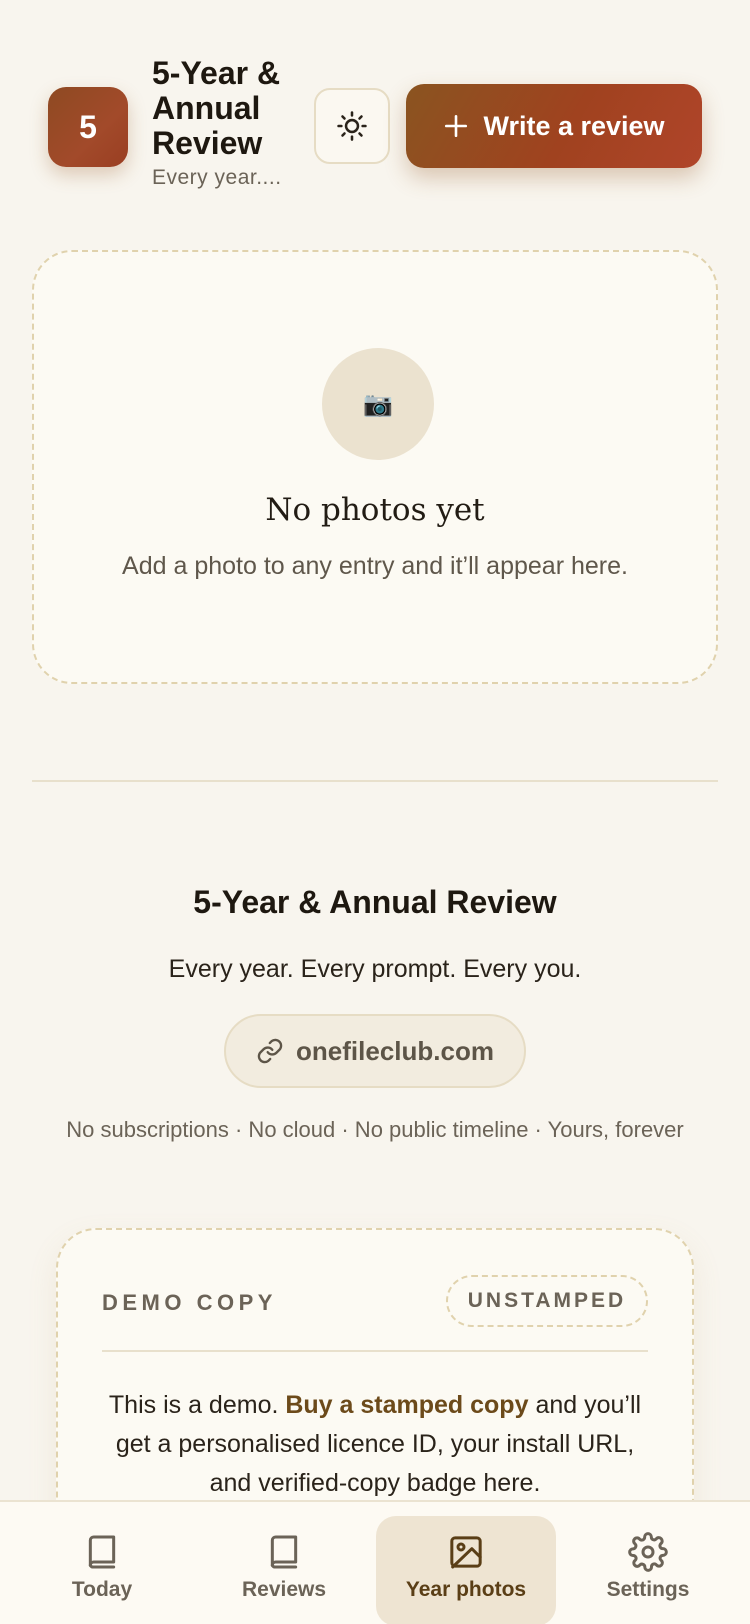 This screenshot has width=750, height=1624. What do you see at coordinates (284, 1570) in the screenshot?
I see `nav-item-reviews: Reviews` at bounding box center [284, 1570].